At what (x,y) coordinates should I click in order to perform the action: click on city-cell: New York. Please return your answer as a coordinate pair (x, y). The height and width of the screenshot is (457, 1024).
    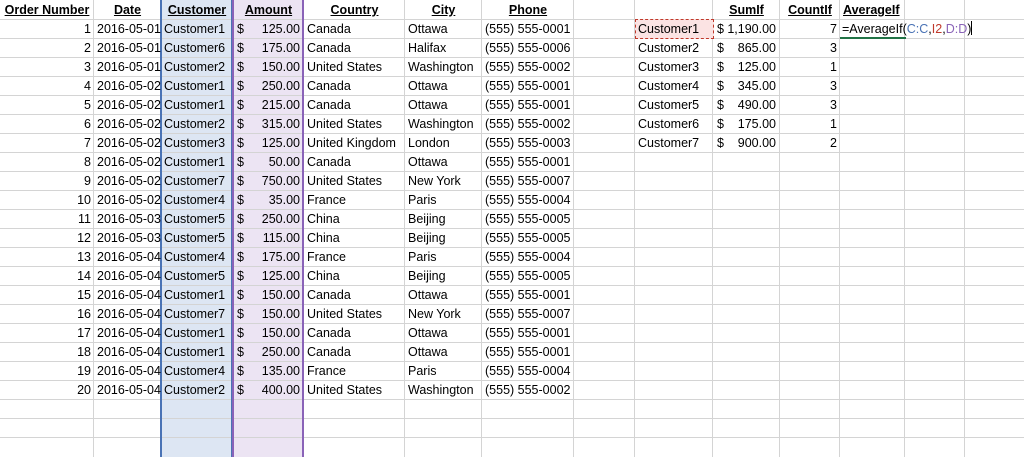
    Looking at the image, I should click on (443, 181).